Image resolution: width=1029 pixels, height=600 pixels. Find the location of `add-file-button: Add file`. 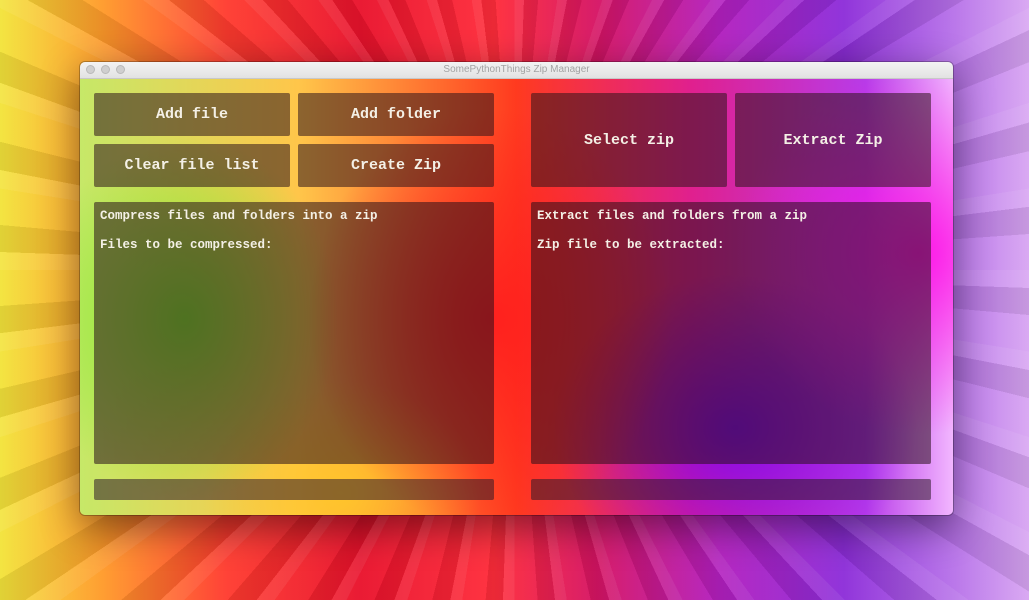

add-file-button: Add file is located at coordinates (192, 114).